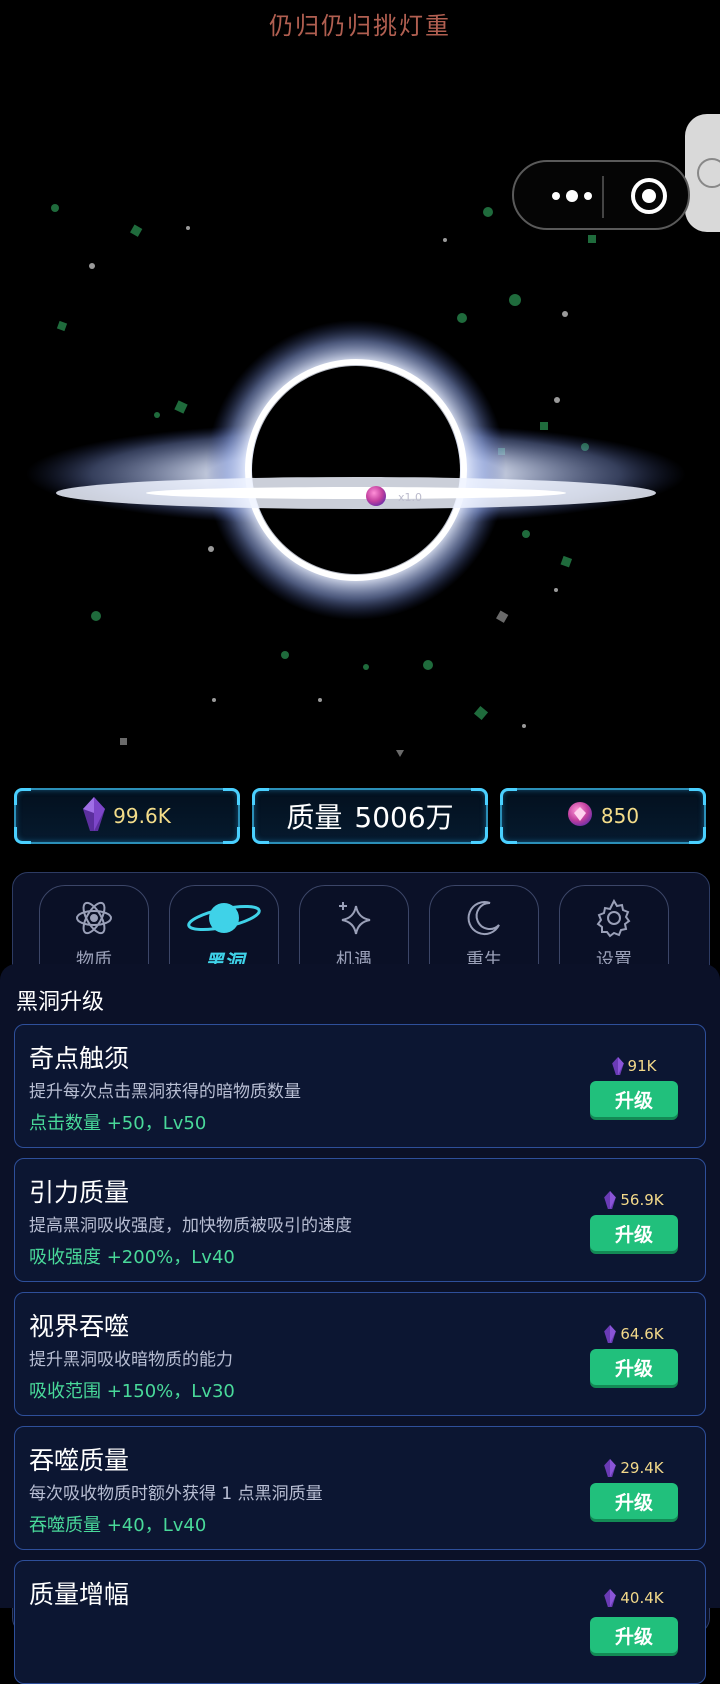 The image size is (720, 1684). I want to click on upgrade-effect: 点击数量 +50，Lv50, so click(118, 1123).